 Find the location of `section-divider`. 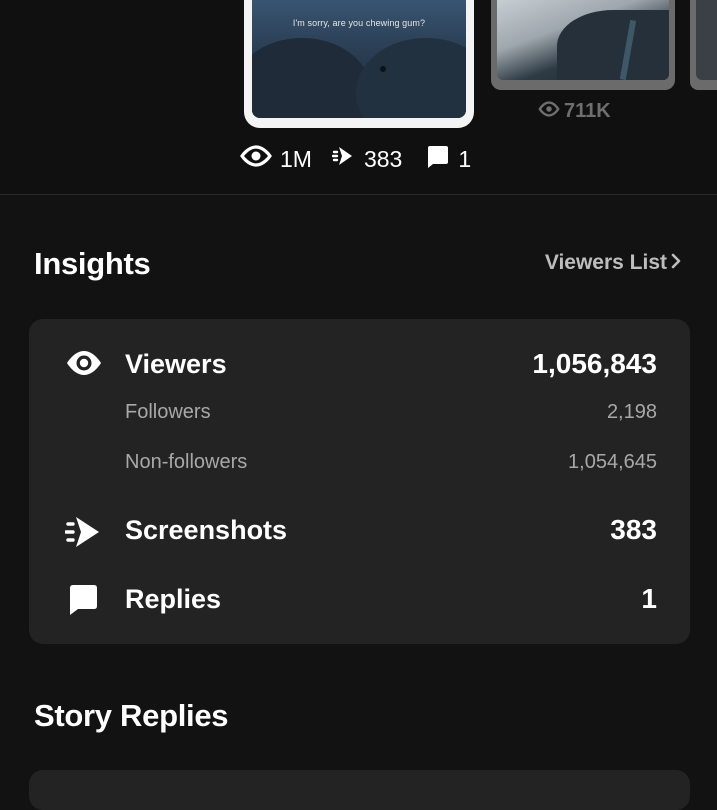

section-divider is located at coordinates (358, 194).